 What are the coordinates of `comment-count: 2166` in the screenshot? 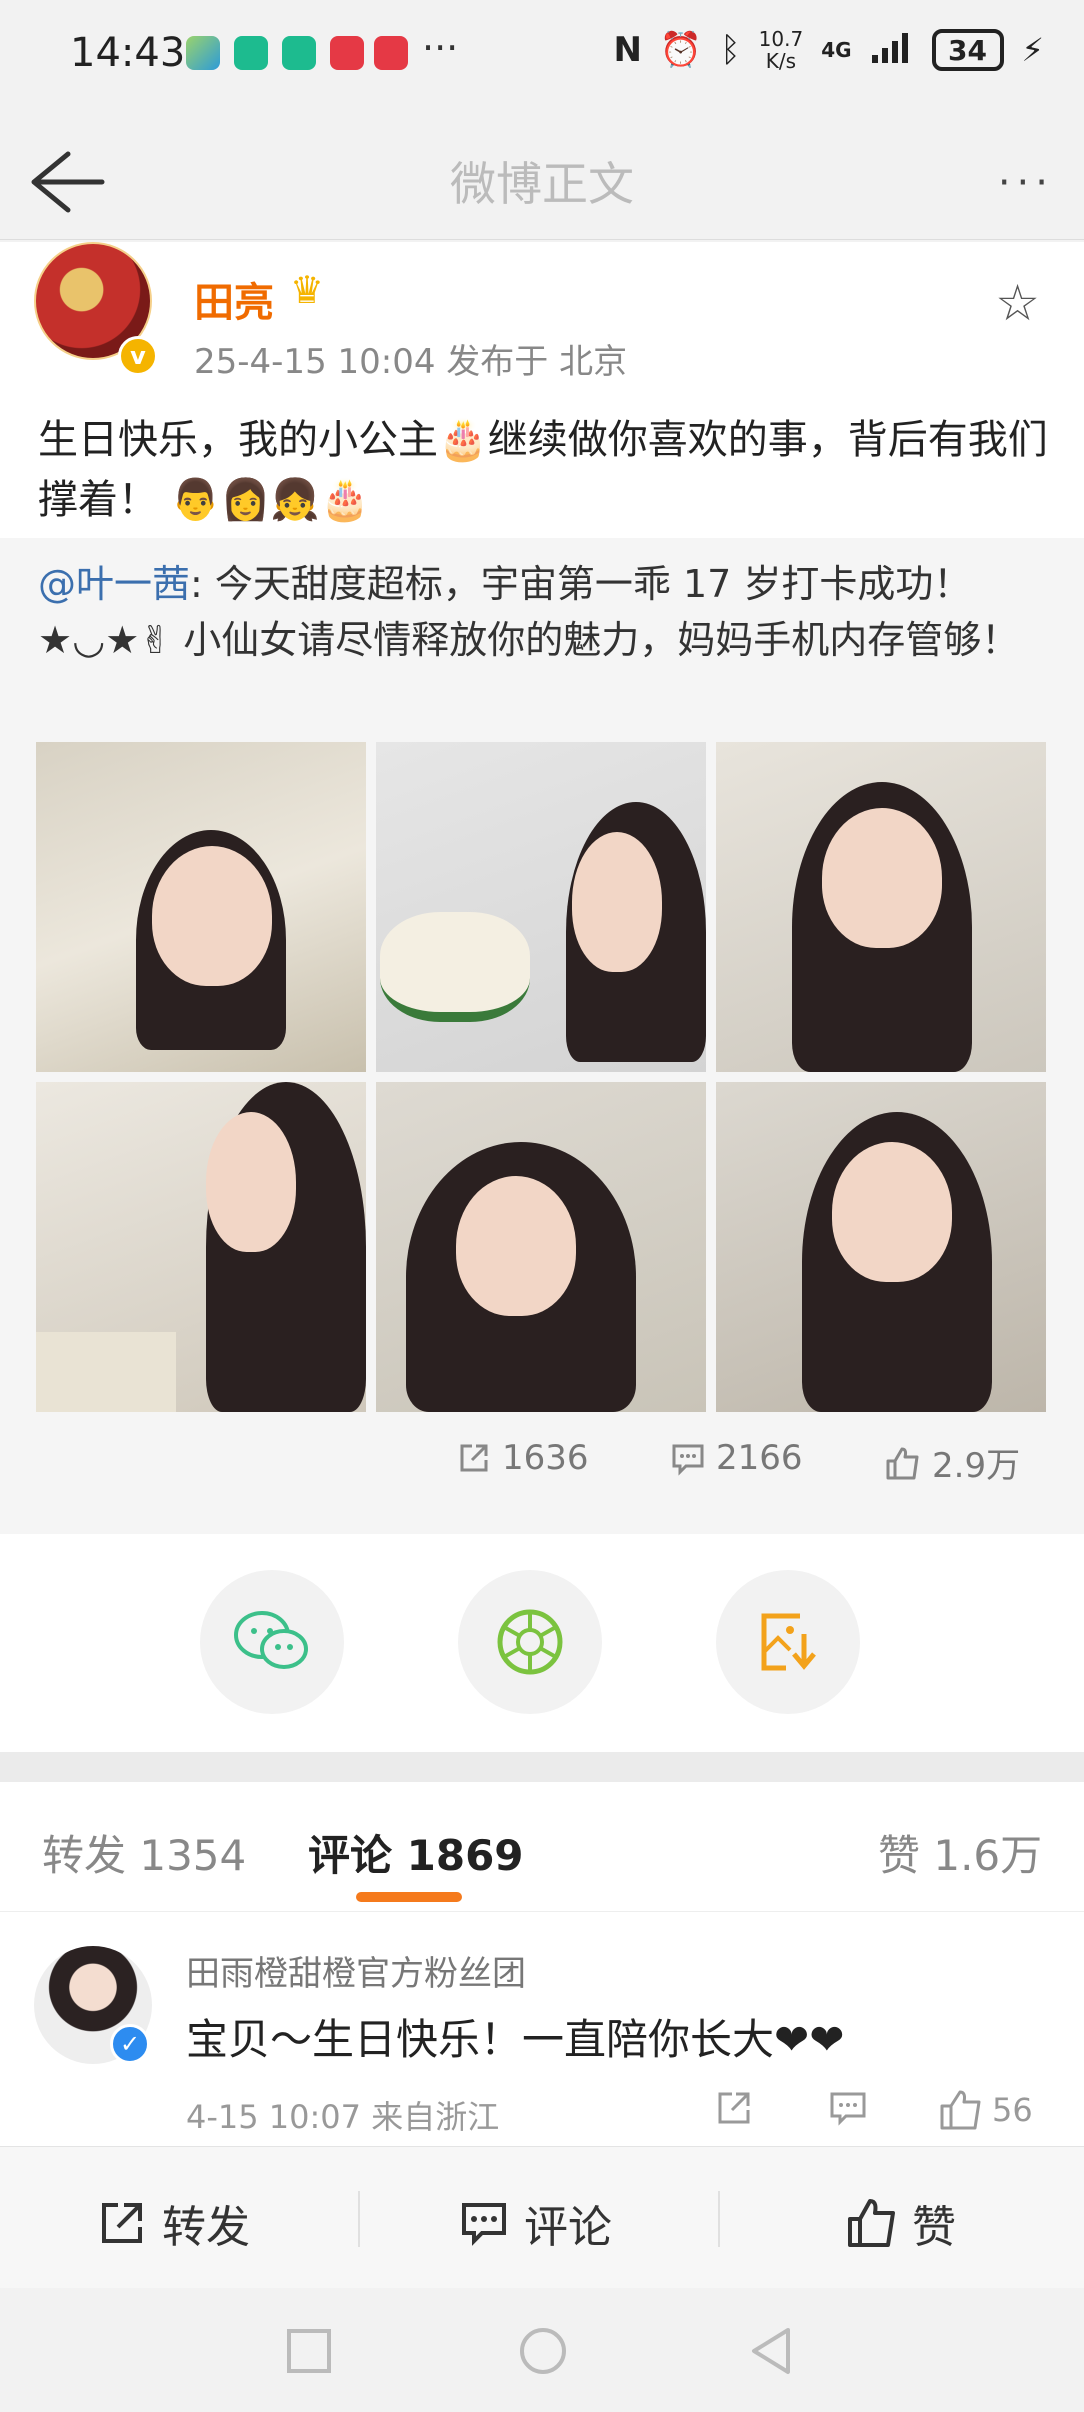 It's located at (736, 1458).